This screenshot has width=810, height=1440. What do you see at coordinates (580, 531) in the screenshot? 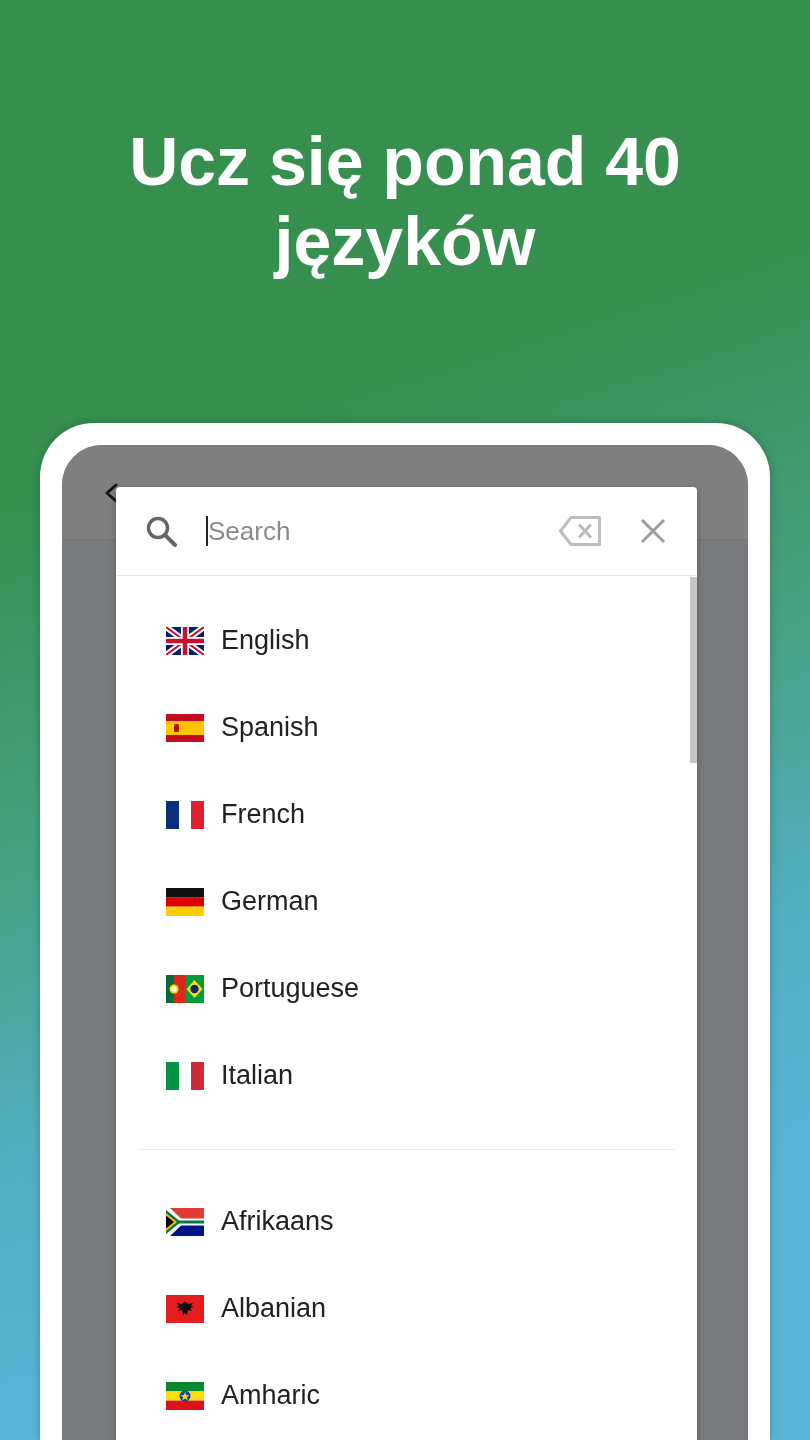
I see `backspace-icon` at bounding box center [580, 531].